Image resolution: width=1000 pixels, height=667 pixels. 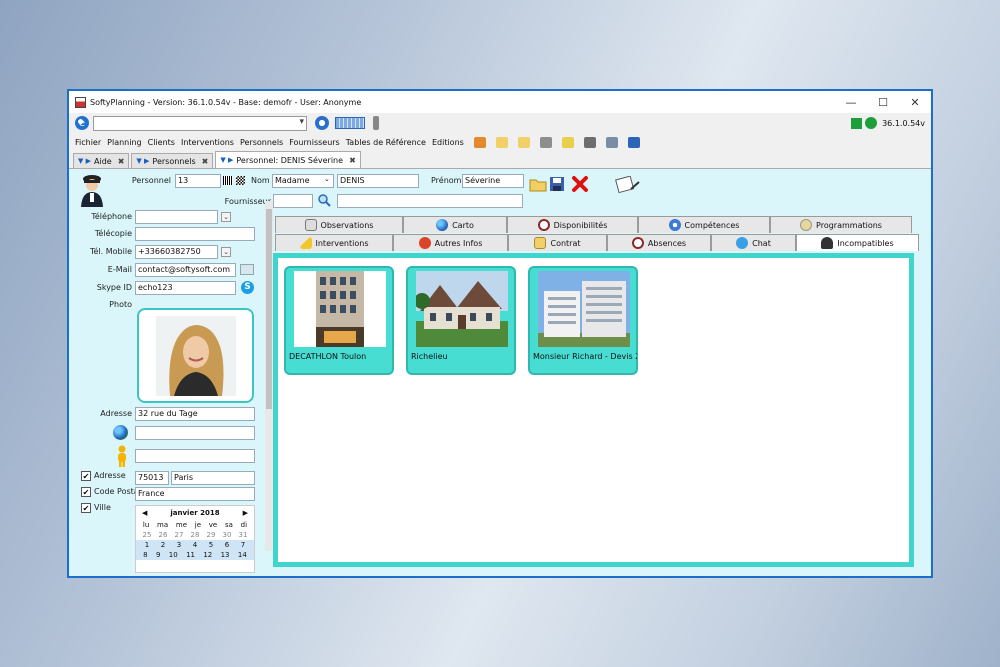 What do you see at coordinates (378, 181) in the screenshot?
I see `nom-field: DENIS` at bounding box center [378, 181].